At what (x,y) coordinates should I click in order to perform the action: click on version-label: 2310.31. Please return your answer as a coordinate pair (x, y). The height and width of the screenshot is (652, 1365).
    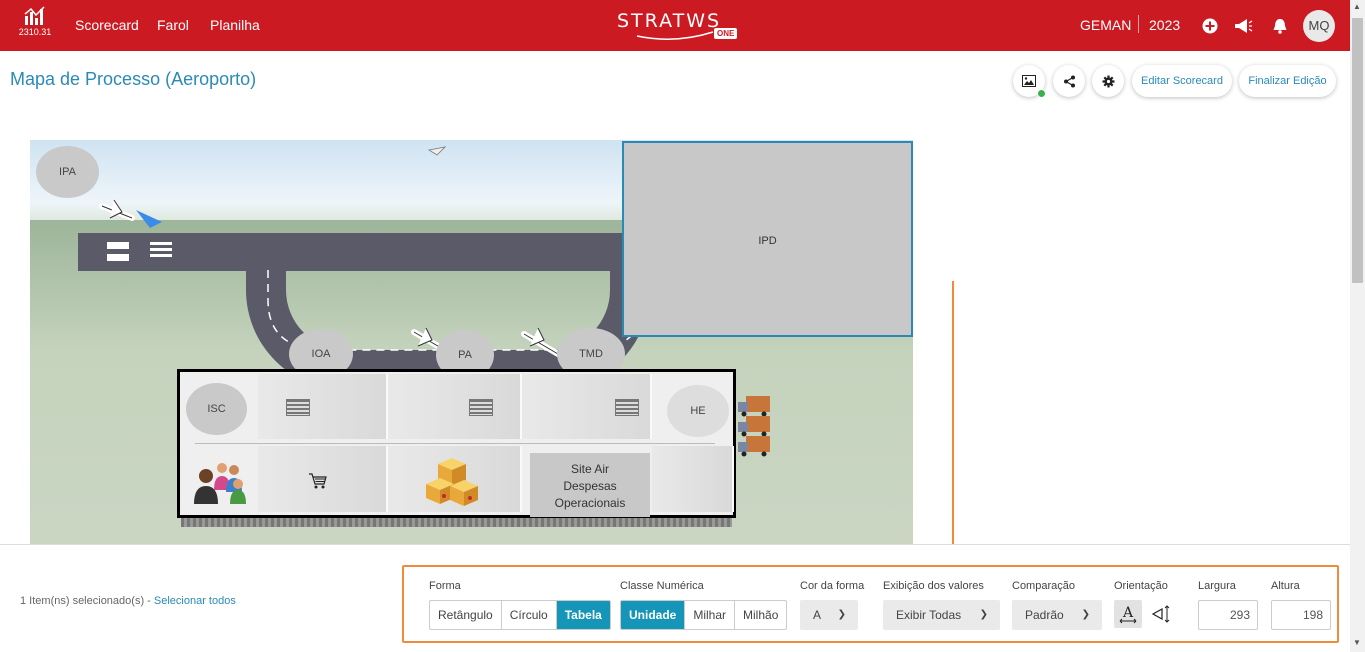
    Looking at the image, I should click on (35, 32).